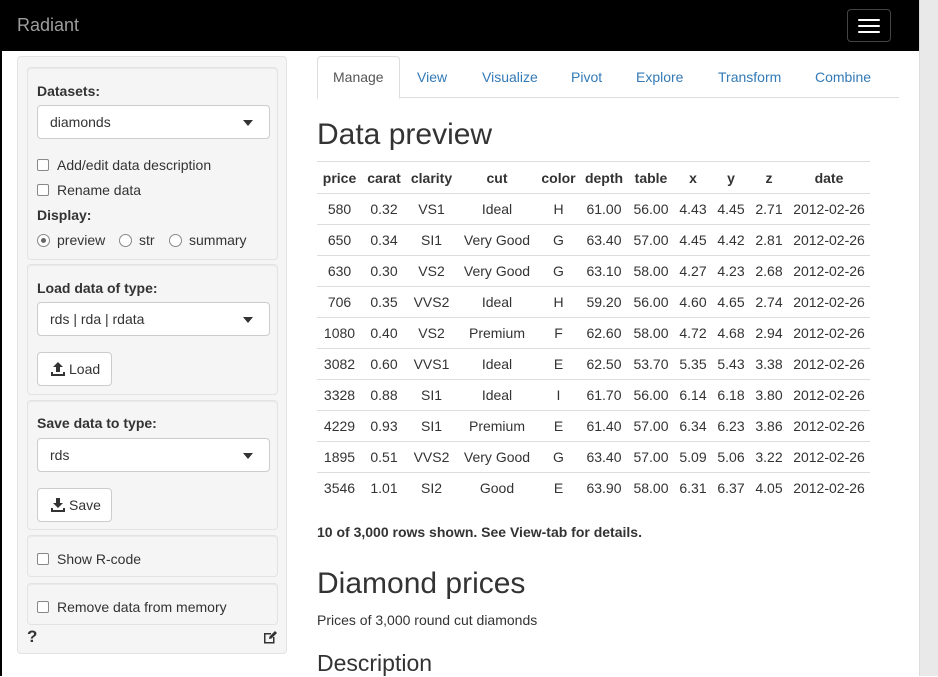 The width and height of the screenshot is (938, 677). What do you see at coordinates (659, 77) in the screenshot?
I see `tab-explore: Explore` at bounding box center [659, 77].